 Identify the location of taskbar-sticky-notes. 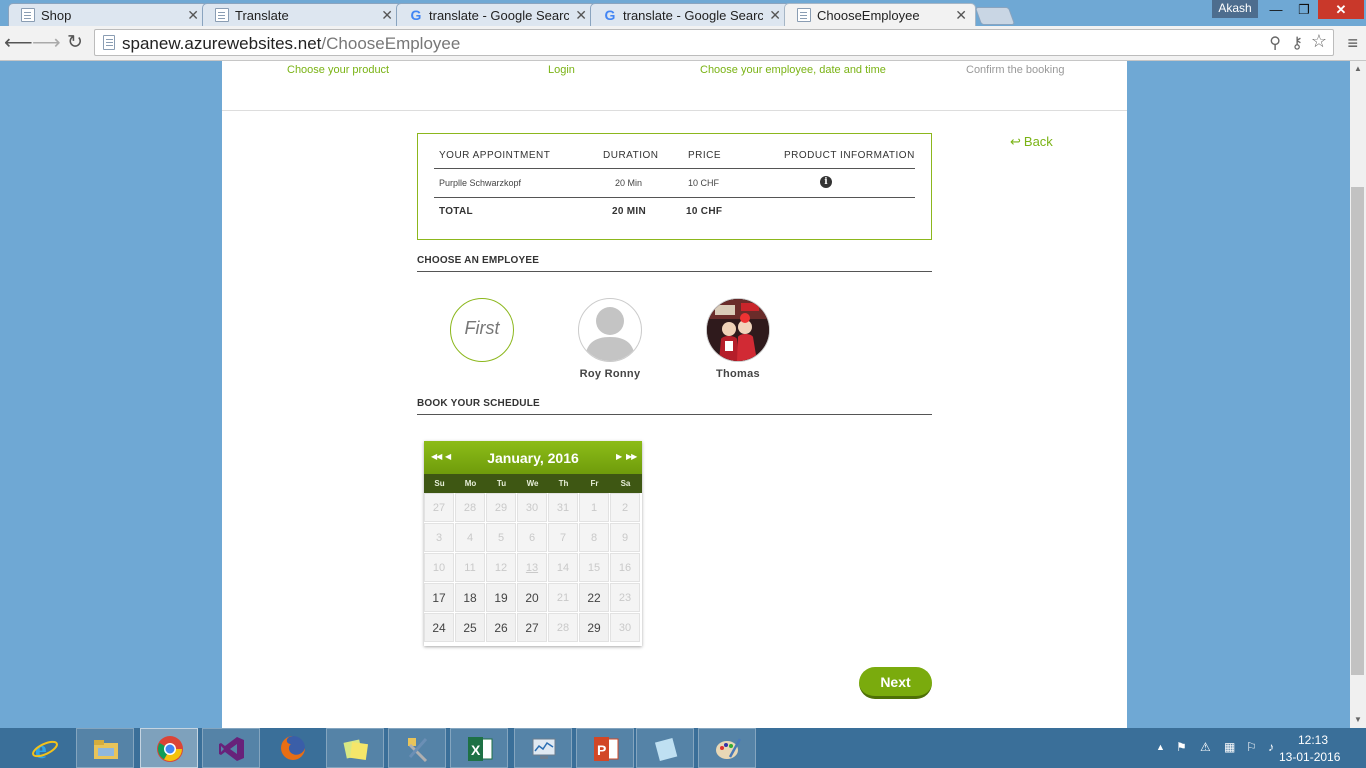
(355, 748).